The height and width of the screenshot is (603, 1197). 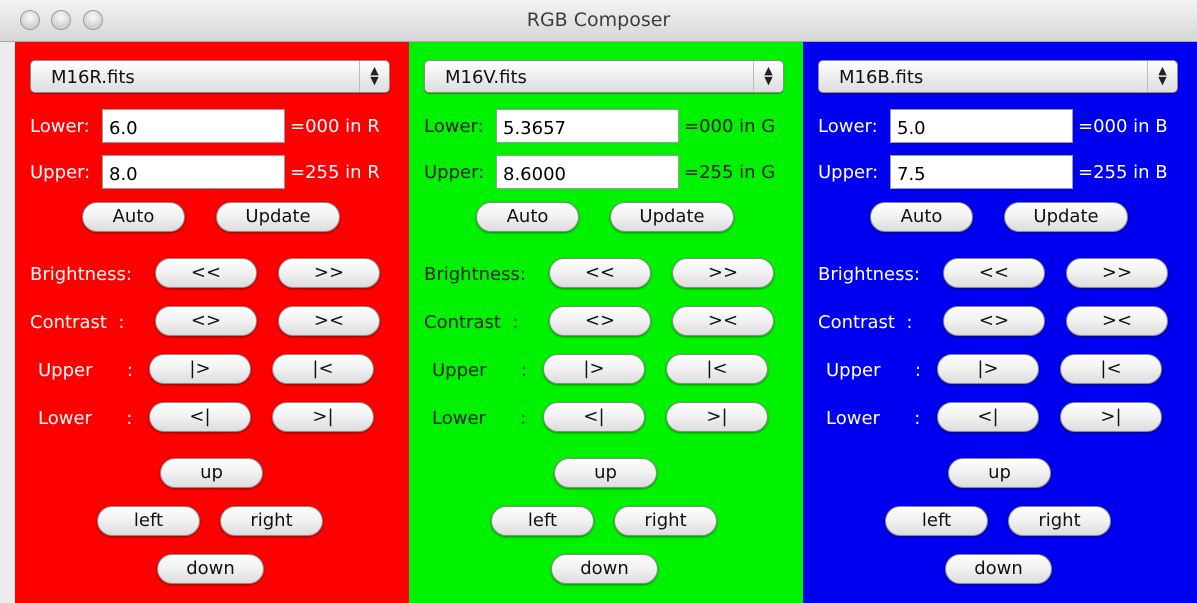 What do you see at coordinates (723, 321) in the screenshot?
I see `green-contrast-decrease-button: ><` at bounding box center [723, 321].